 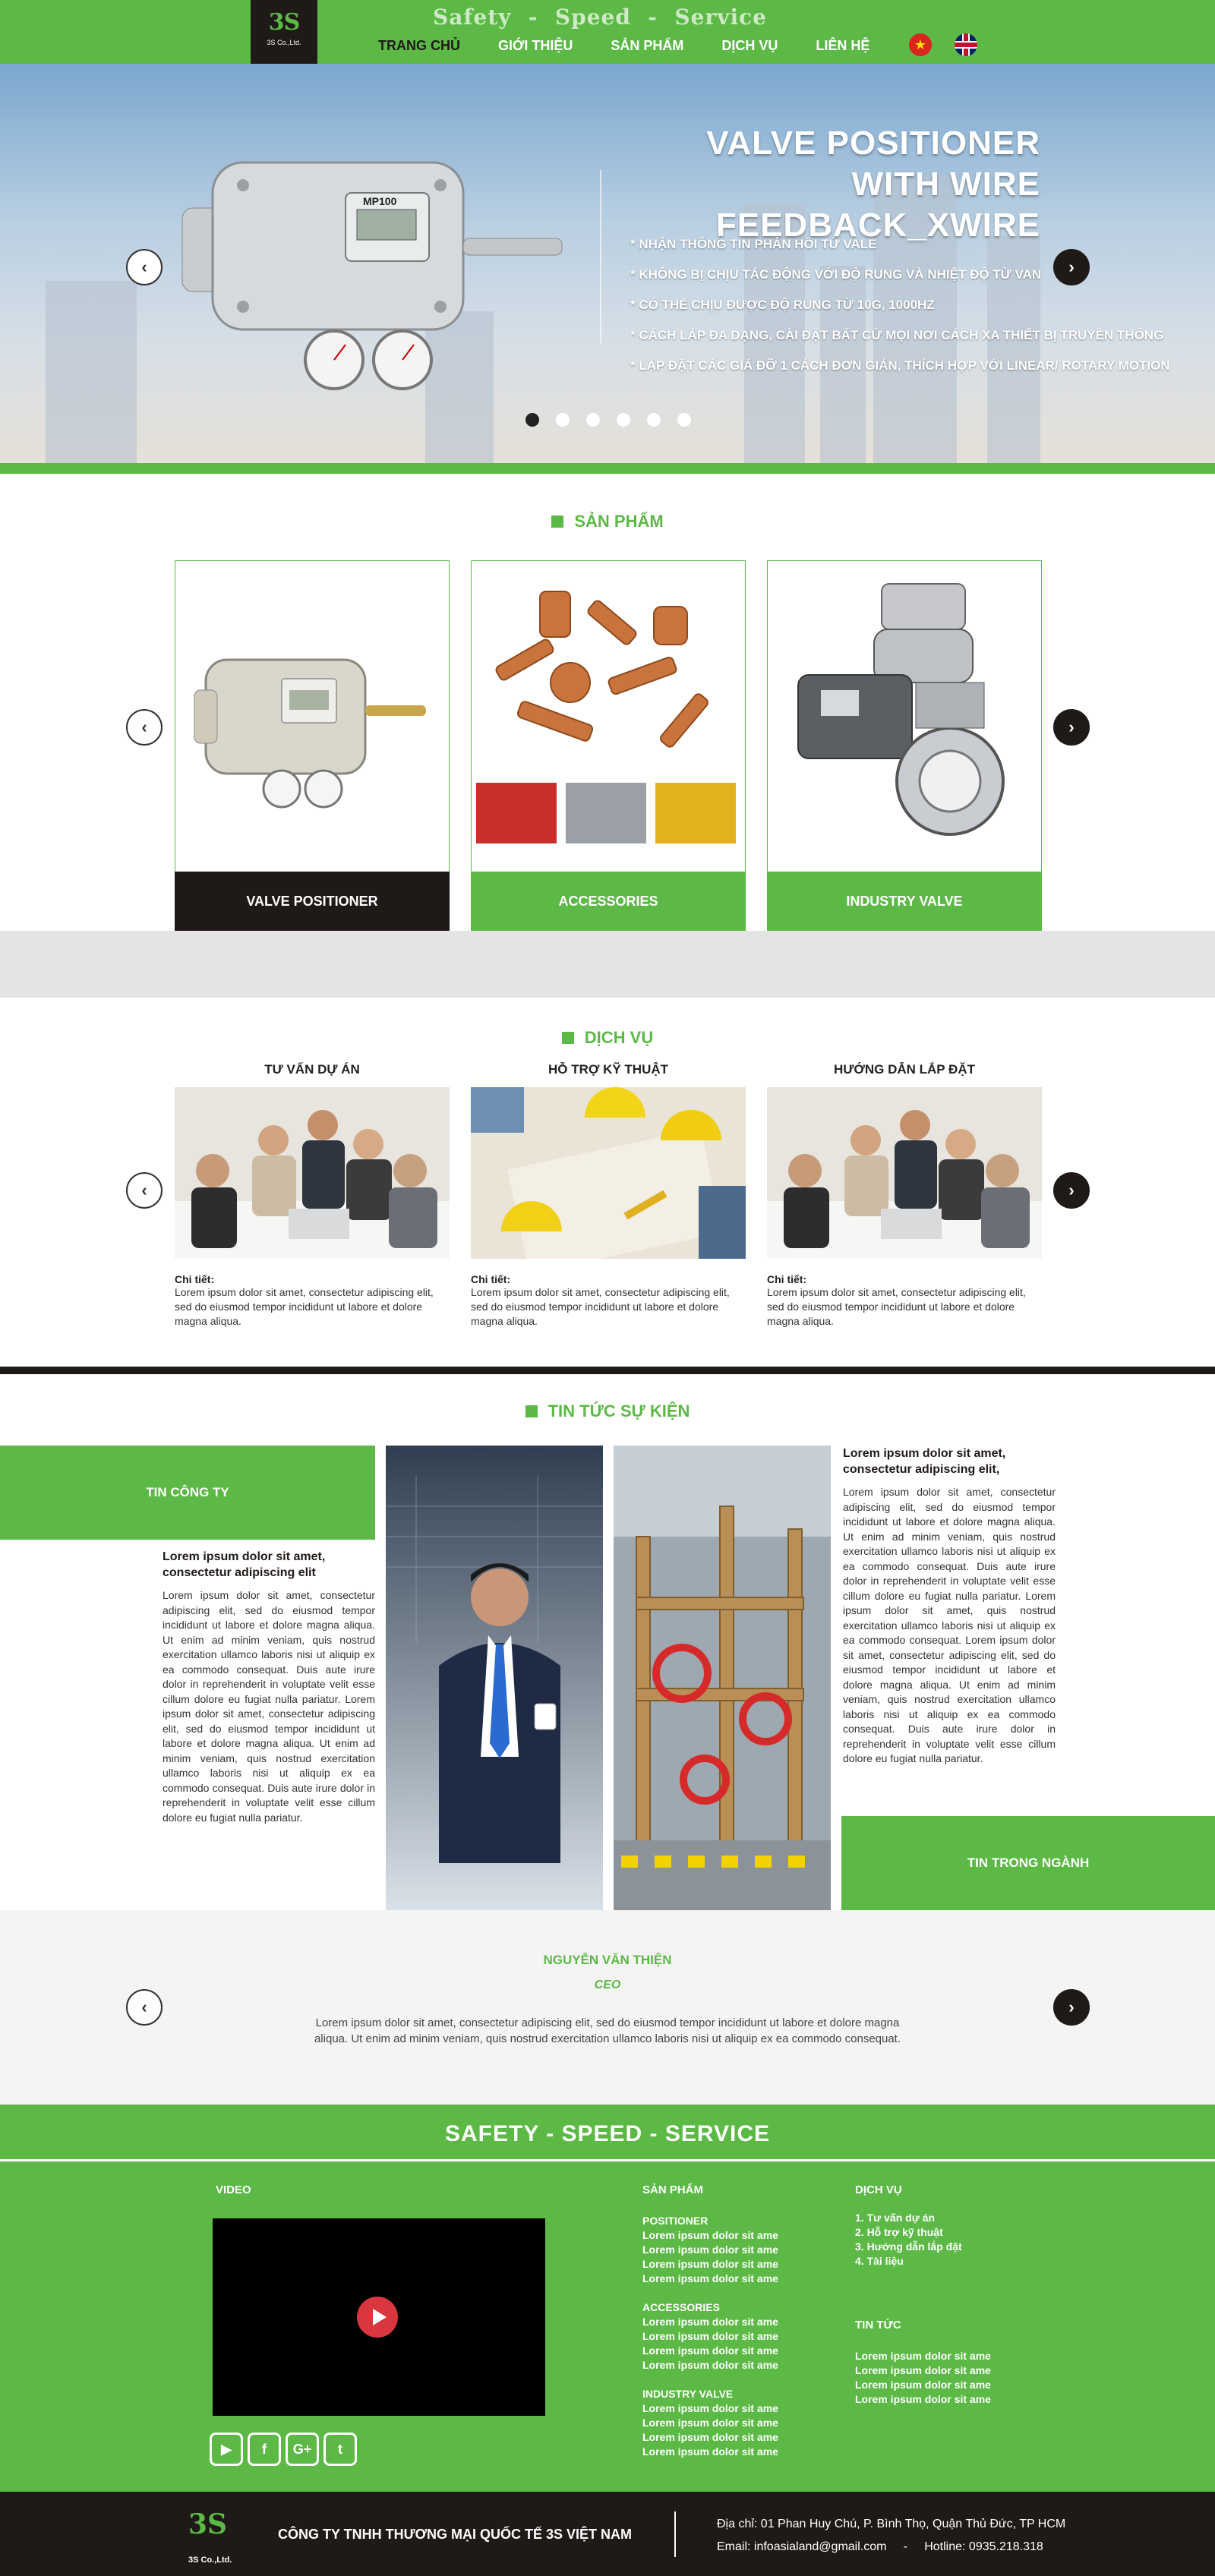 What do you see at coordinates (908, 2218) in the screenshot?
I see `footer-link: 1. Tư vấn dự án` at bounding box center [908, 2218].